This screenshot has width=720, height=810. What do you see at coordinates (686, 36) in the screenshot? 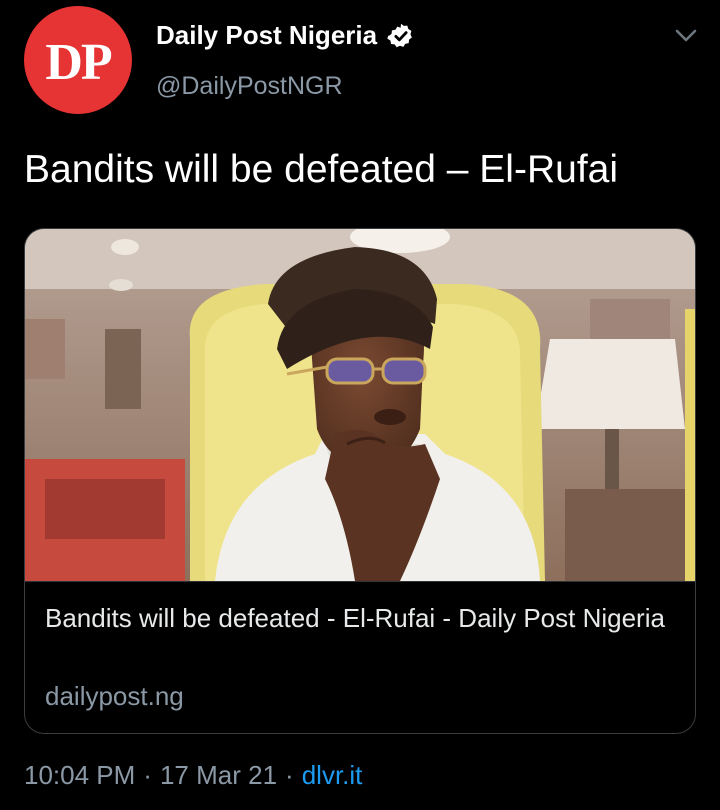
I see `chevron-down-icon` at bounding box center [686, 36].